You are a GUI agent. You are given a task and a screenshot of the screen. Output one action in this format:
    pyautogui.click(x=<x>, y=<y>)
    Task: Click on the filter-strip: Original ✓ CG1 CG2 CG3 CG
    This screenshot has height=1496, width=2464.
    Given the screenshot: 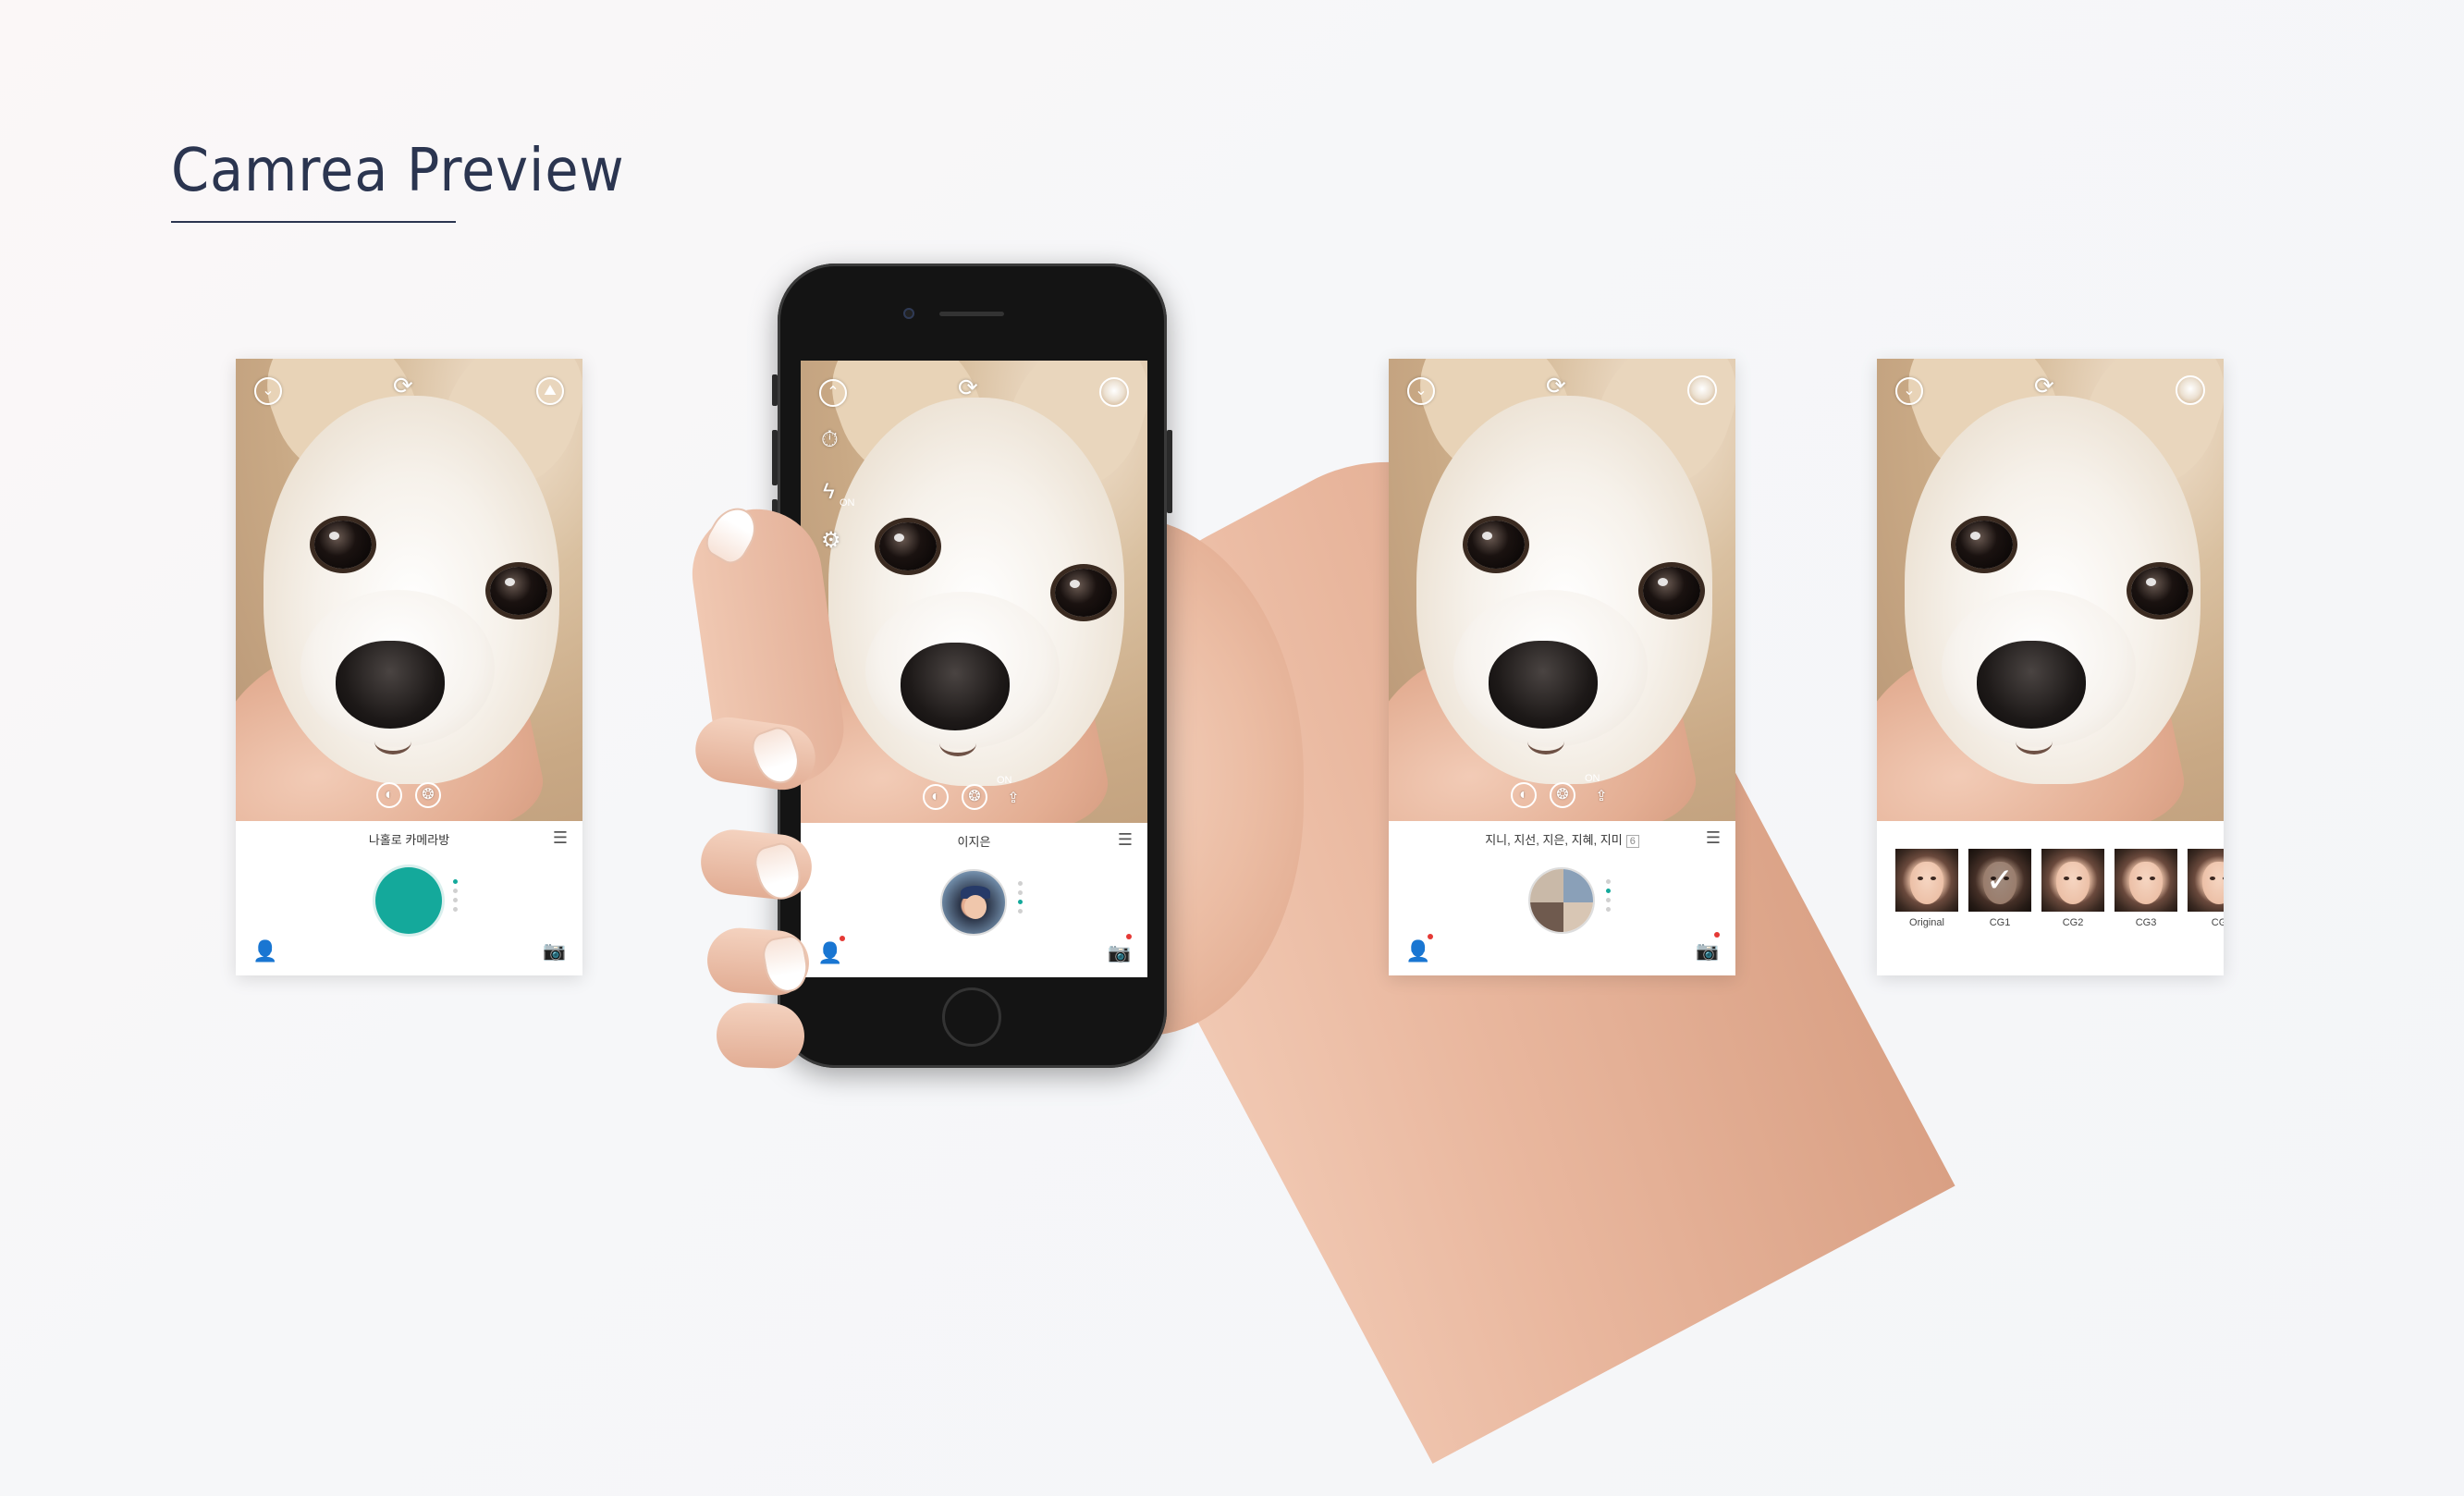 What is the action you would take?
    pyautogui.click(x=2059, y=899)
    